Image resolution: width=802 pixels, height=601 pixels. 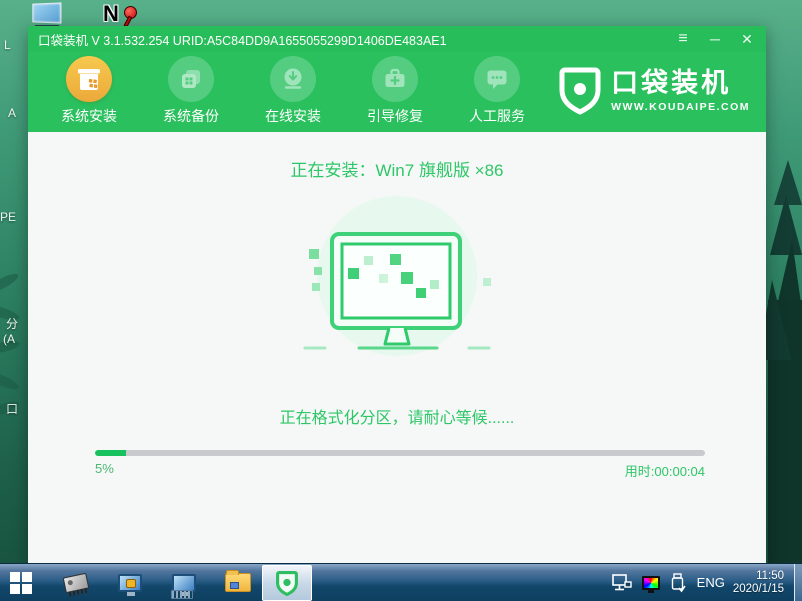 I want to click on download-icon, so click(x=293, y=79).